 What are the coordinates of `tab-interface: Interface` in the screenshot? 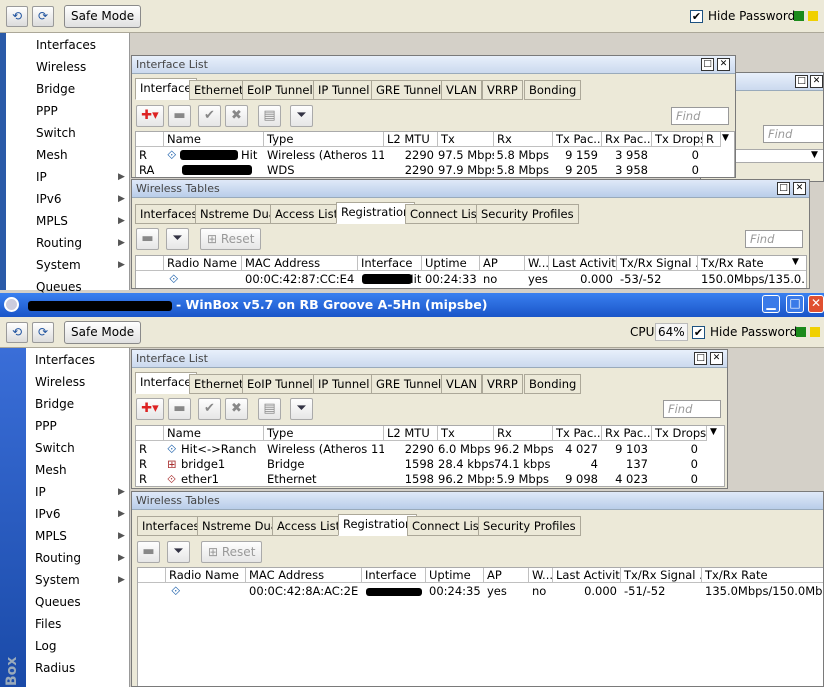 It's located at (166, 89).